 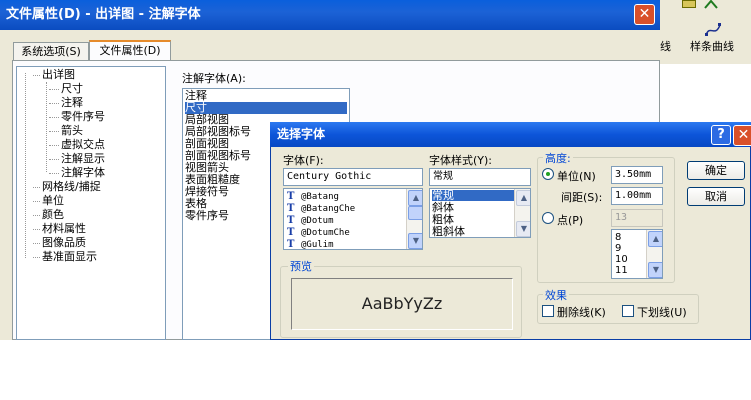 I want to click on toolbar-line-label: 线, so click(x=665, y=46).